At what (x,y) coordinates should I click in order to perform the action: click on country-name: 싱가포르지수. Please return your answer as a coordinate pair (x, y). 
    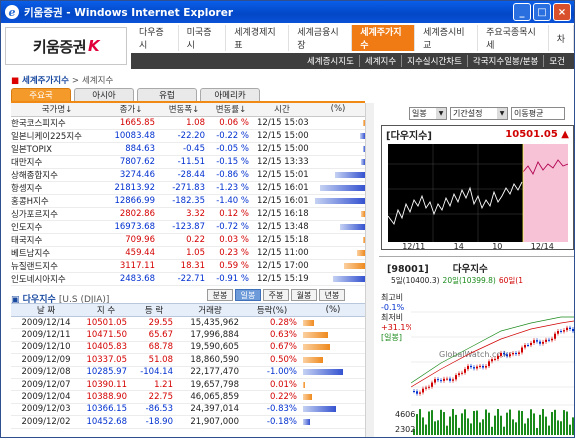
    Looking at the image, I should click on (57, 214).